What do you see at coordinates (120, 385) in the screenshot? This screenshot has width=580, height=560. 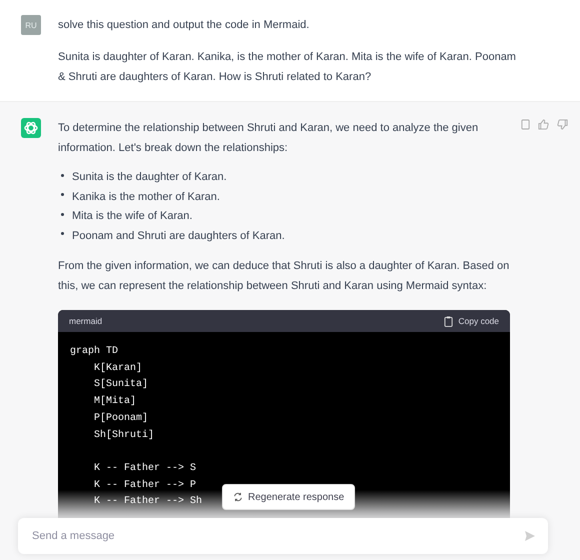 I see `code-line: S[Sunita]` at bounding box center [120, 385].